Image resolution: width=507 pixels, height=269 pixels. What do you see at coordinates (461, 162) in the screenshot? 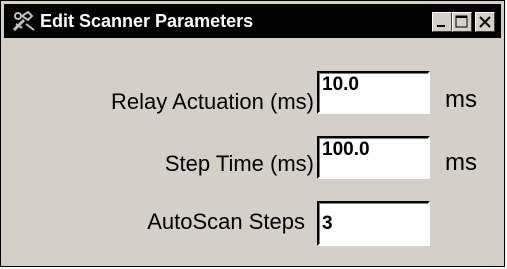
I see `step-time-unit: ms` at bounding box center [461, 162].